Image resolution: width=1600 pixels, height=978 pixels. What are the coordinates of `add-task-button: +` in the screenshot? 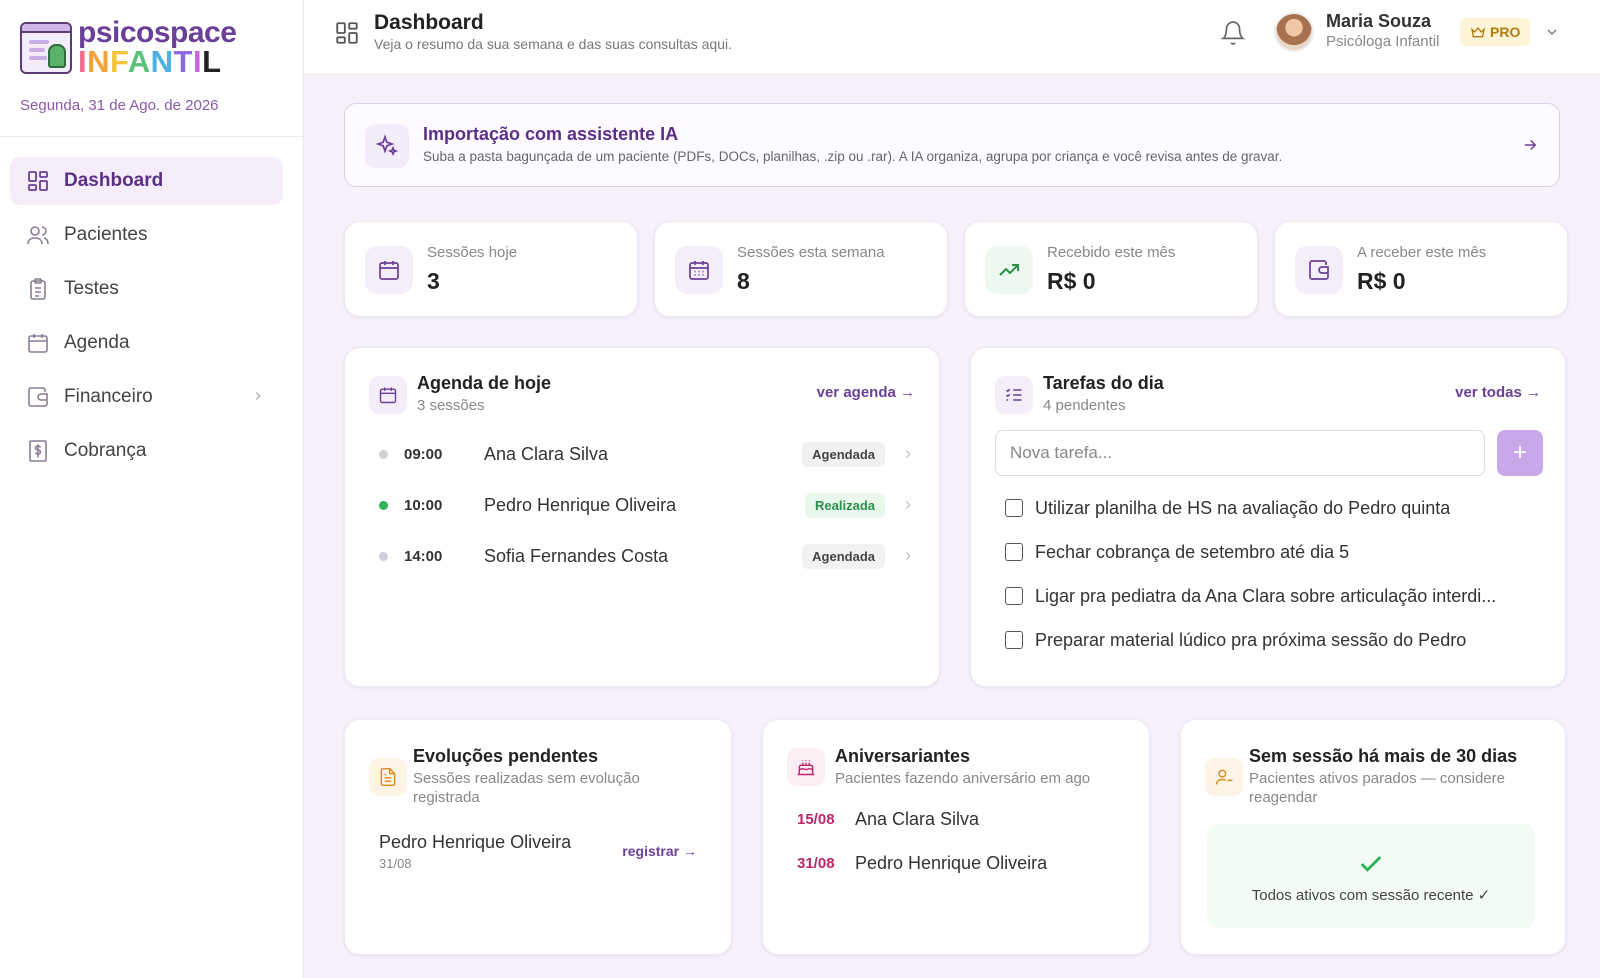 It's located at (1520, 453).